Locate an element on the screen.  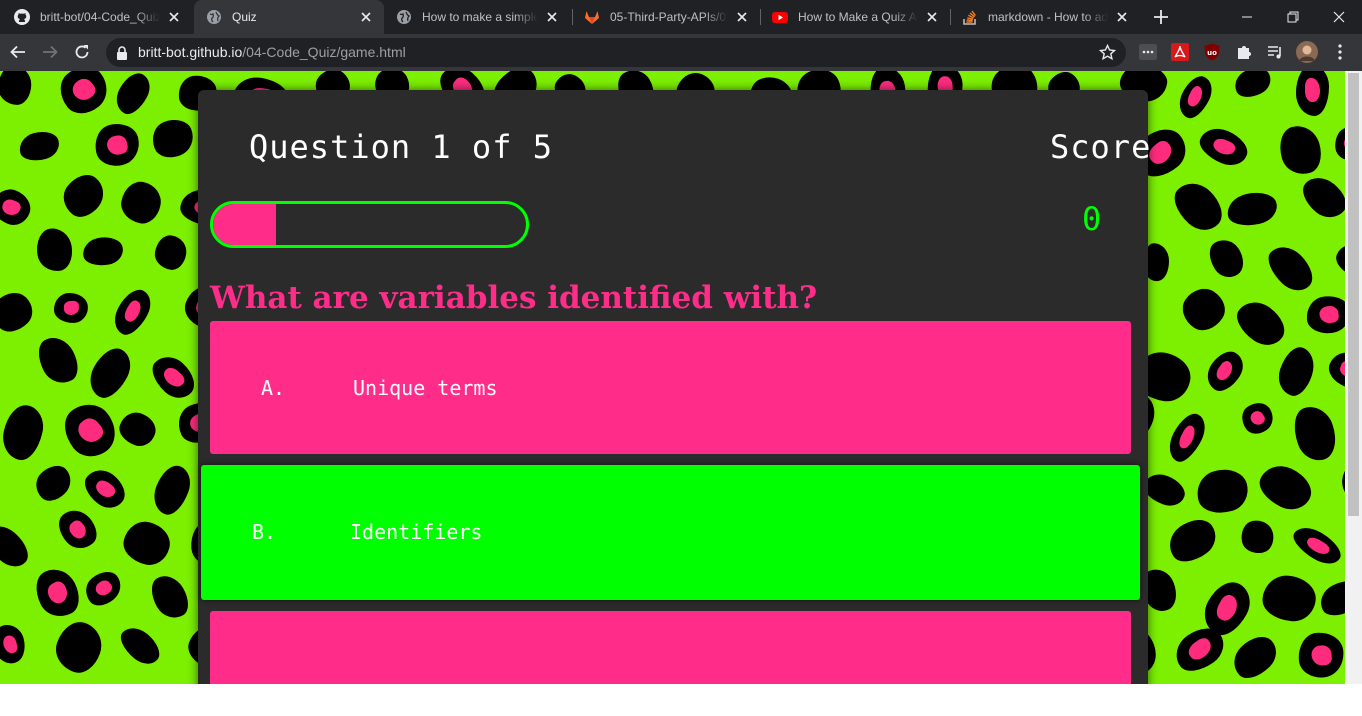
bookmark-star-icon is located at coordinates (1107, 54).